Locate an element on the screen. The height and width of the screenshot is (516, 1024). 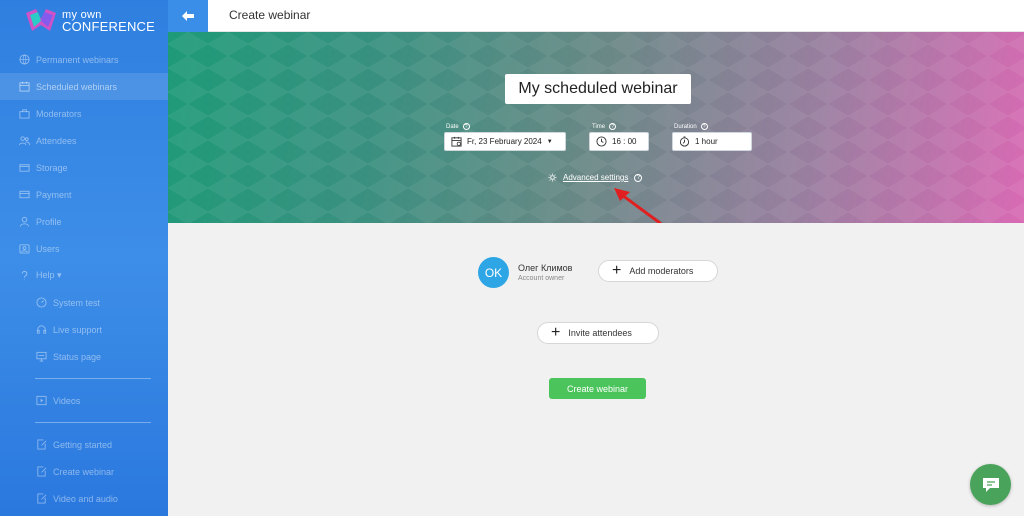
help-icon is located at coordinates (24, 276).